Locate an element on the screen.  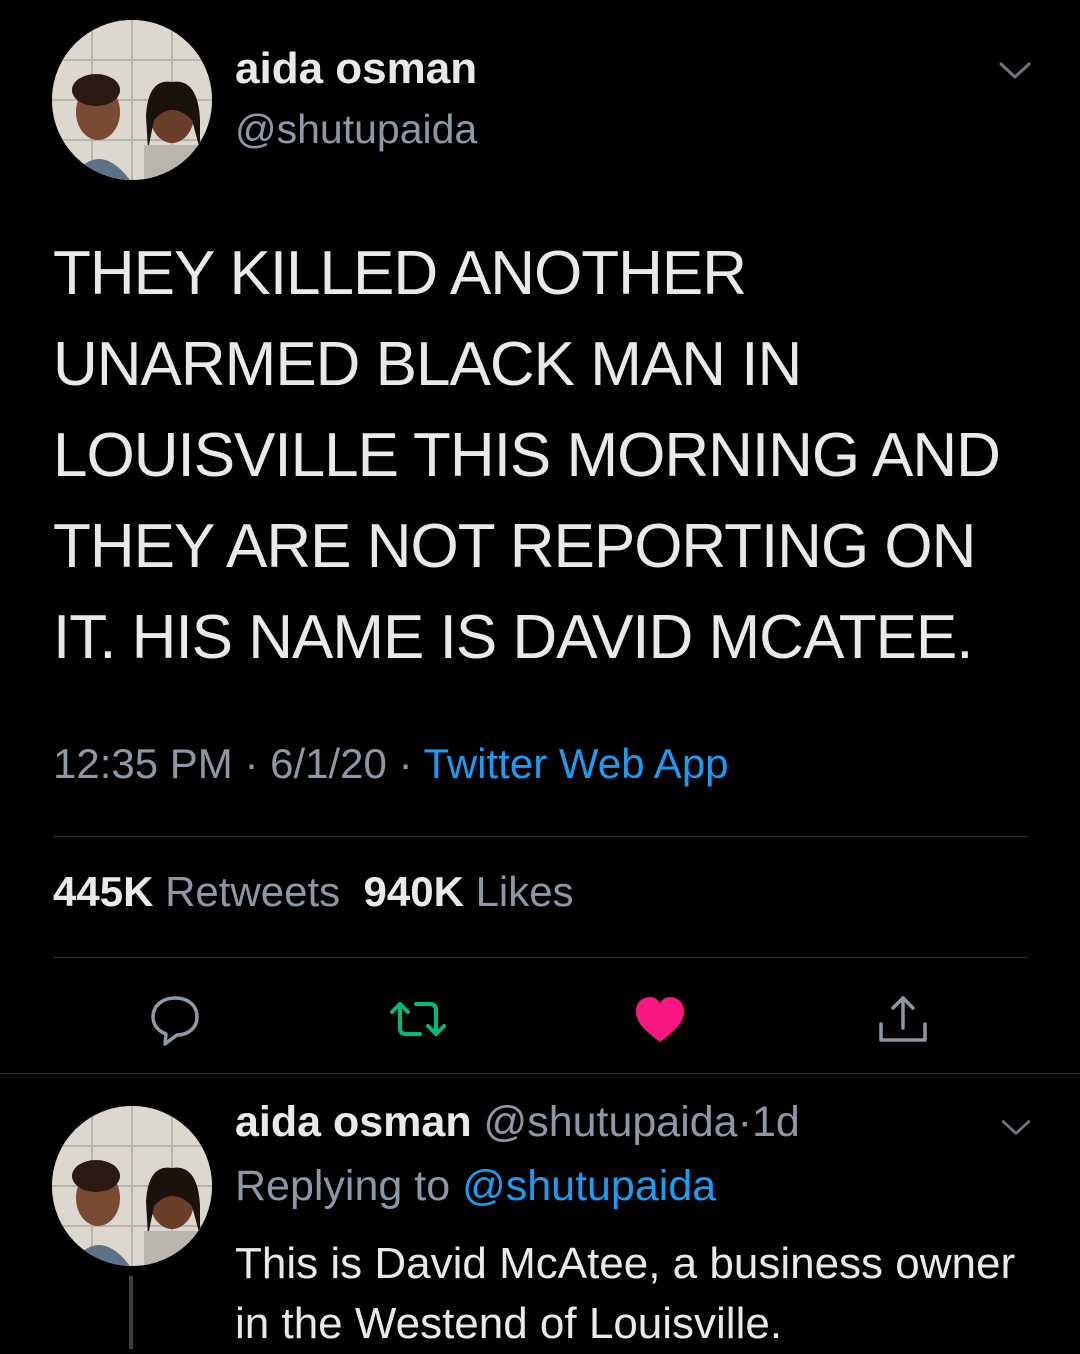
author-name: aida osman is located at coordinates (356, 69).